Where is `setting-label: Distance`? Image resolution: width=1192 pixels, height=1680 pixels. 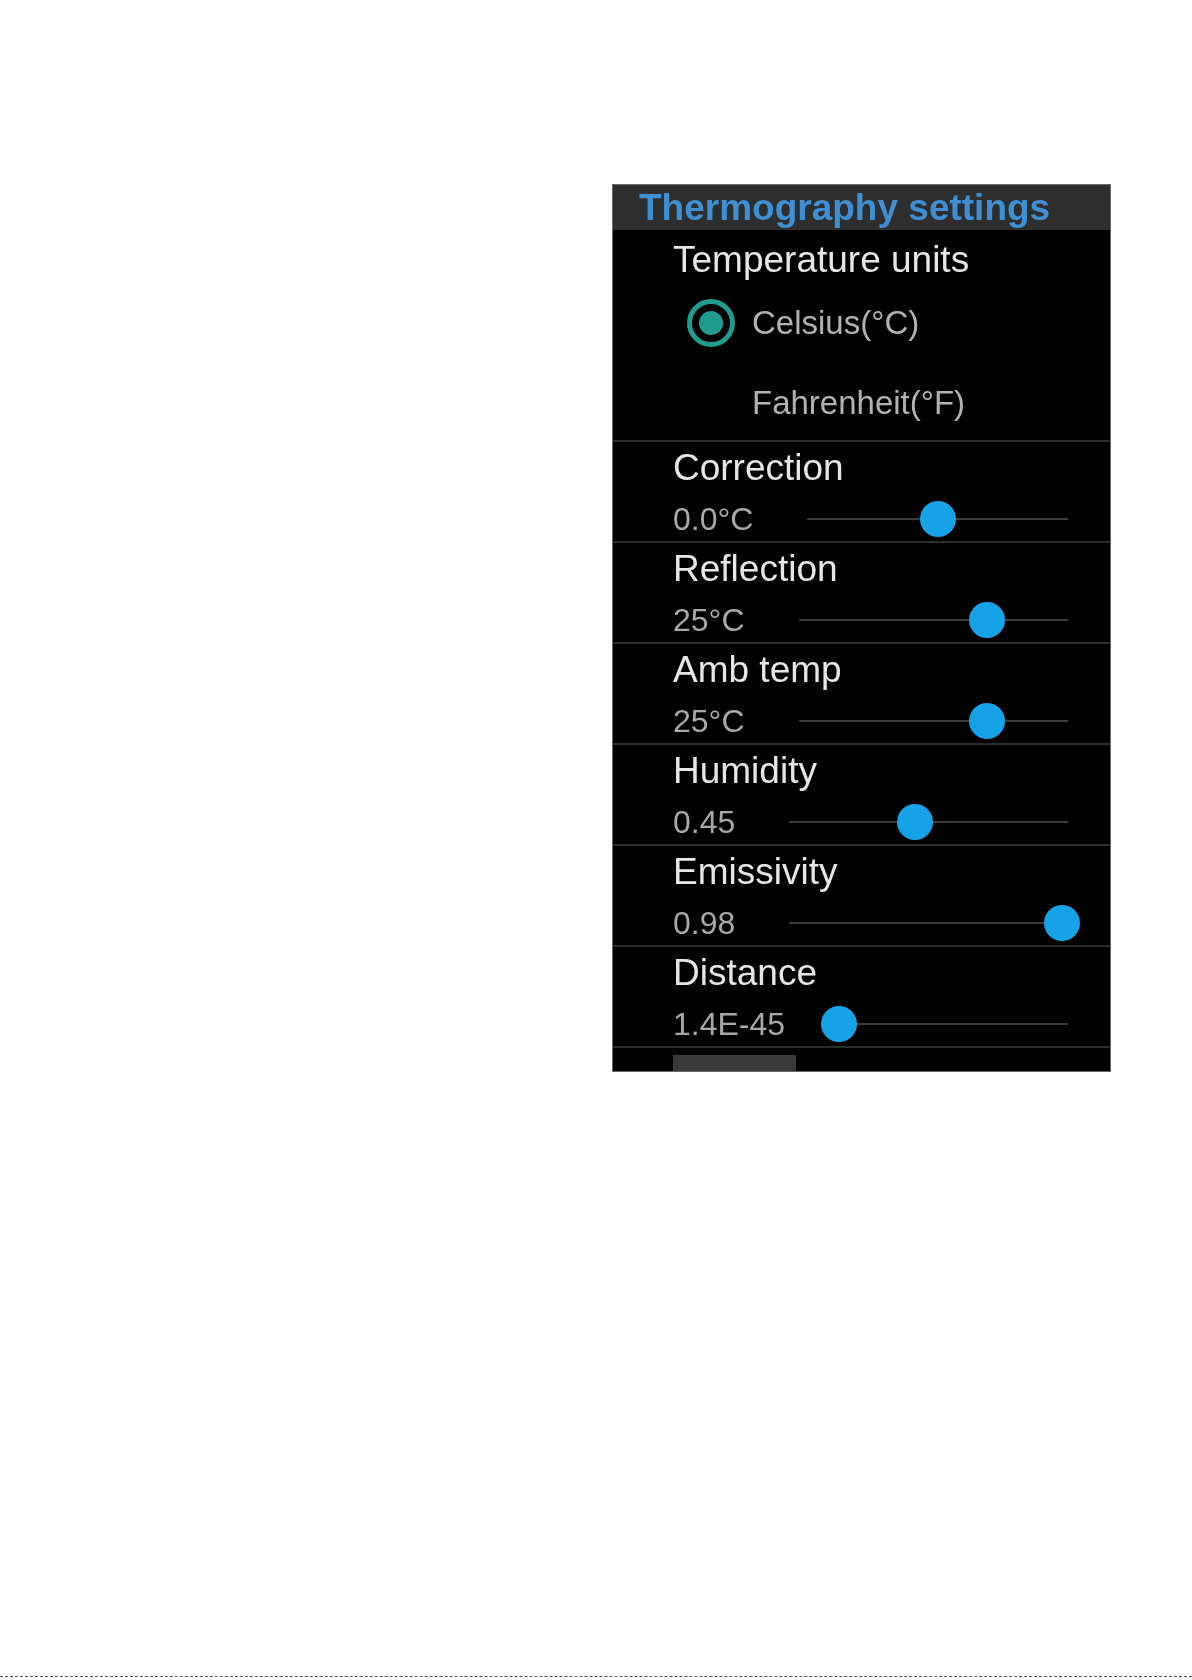 setting-label: Distance is located at coordinates (745, 973).